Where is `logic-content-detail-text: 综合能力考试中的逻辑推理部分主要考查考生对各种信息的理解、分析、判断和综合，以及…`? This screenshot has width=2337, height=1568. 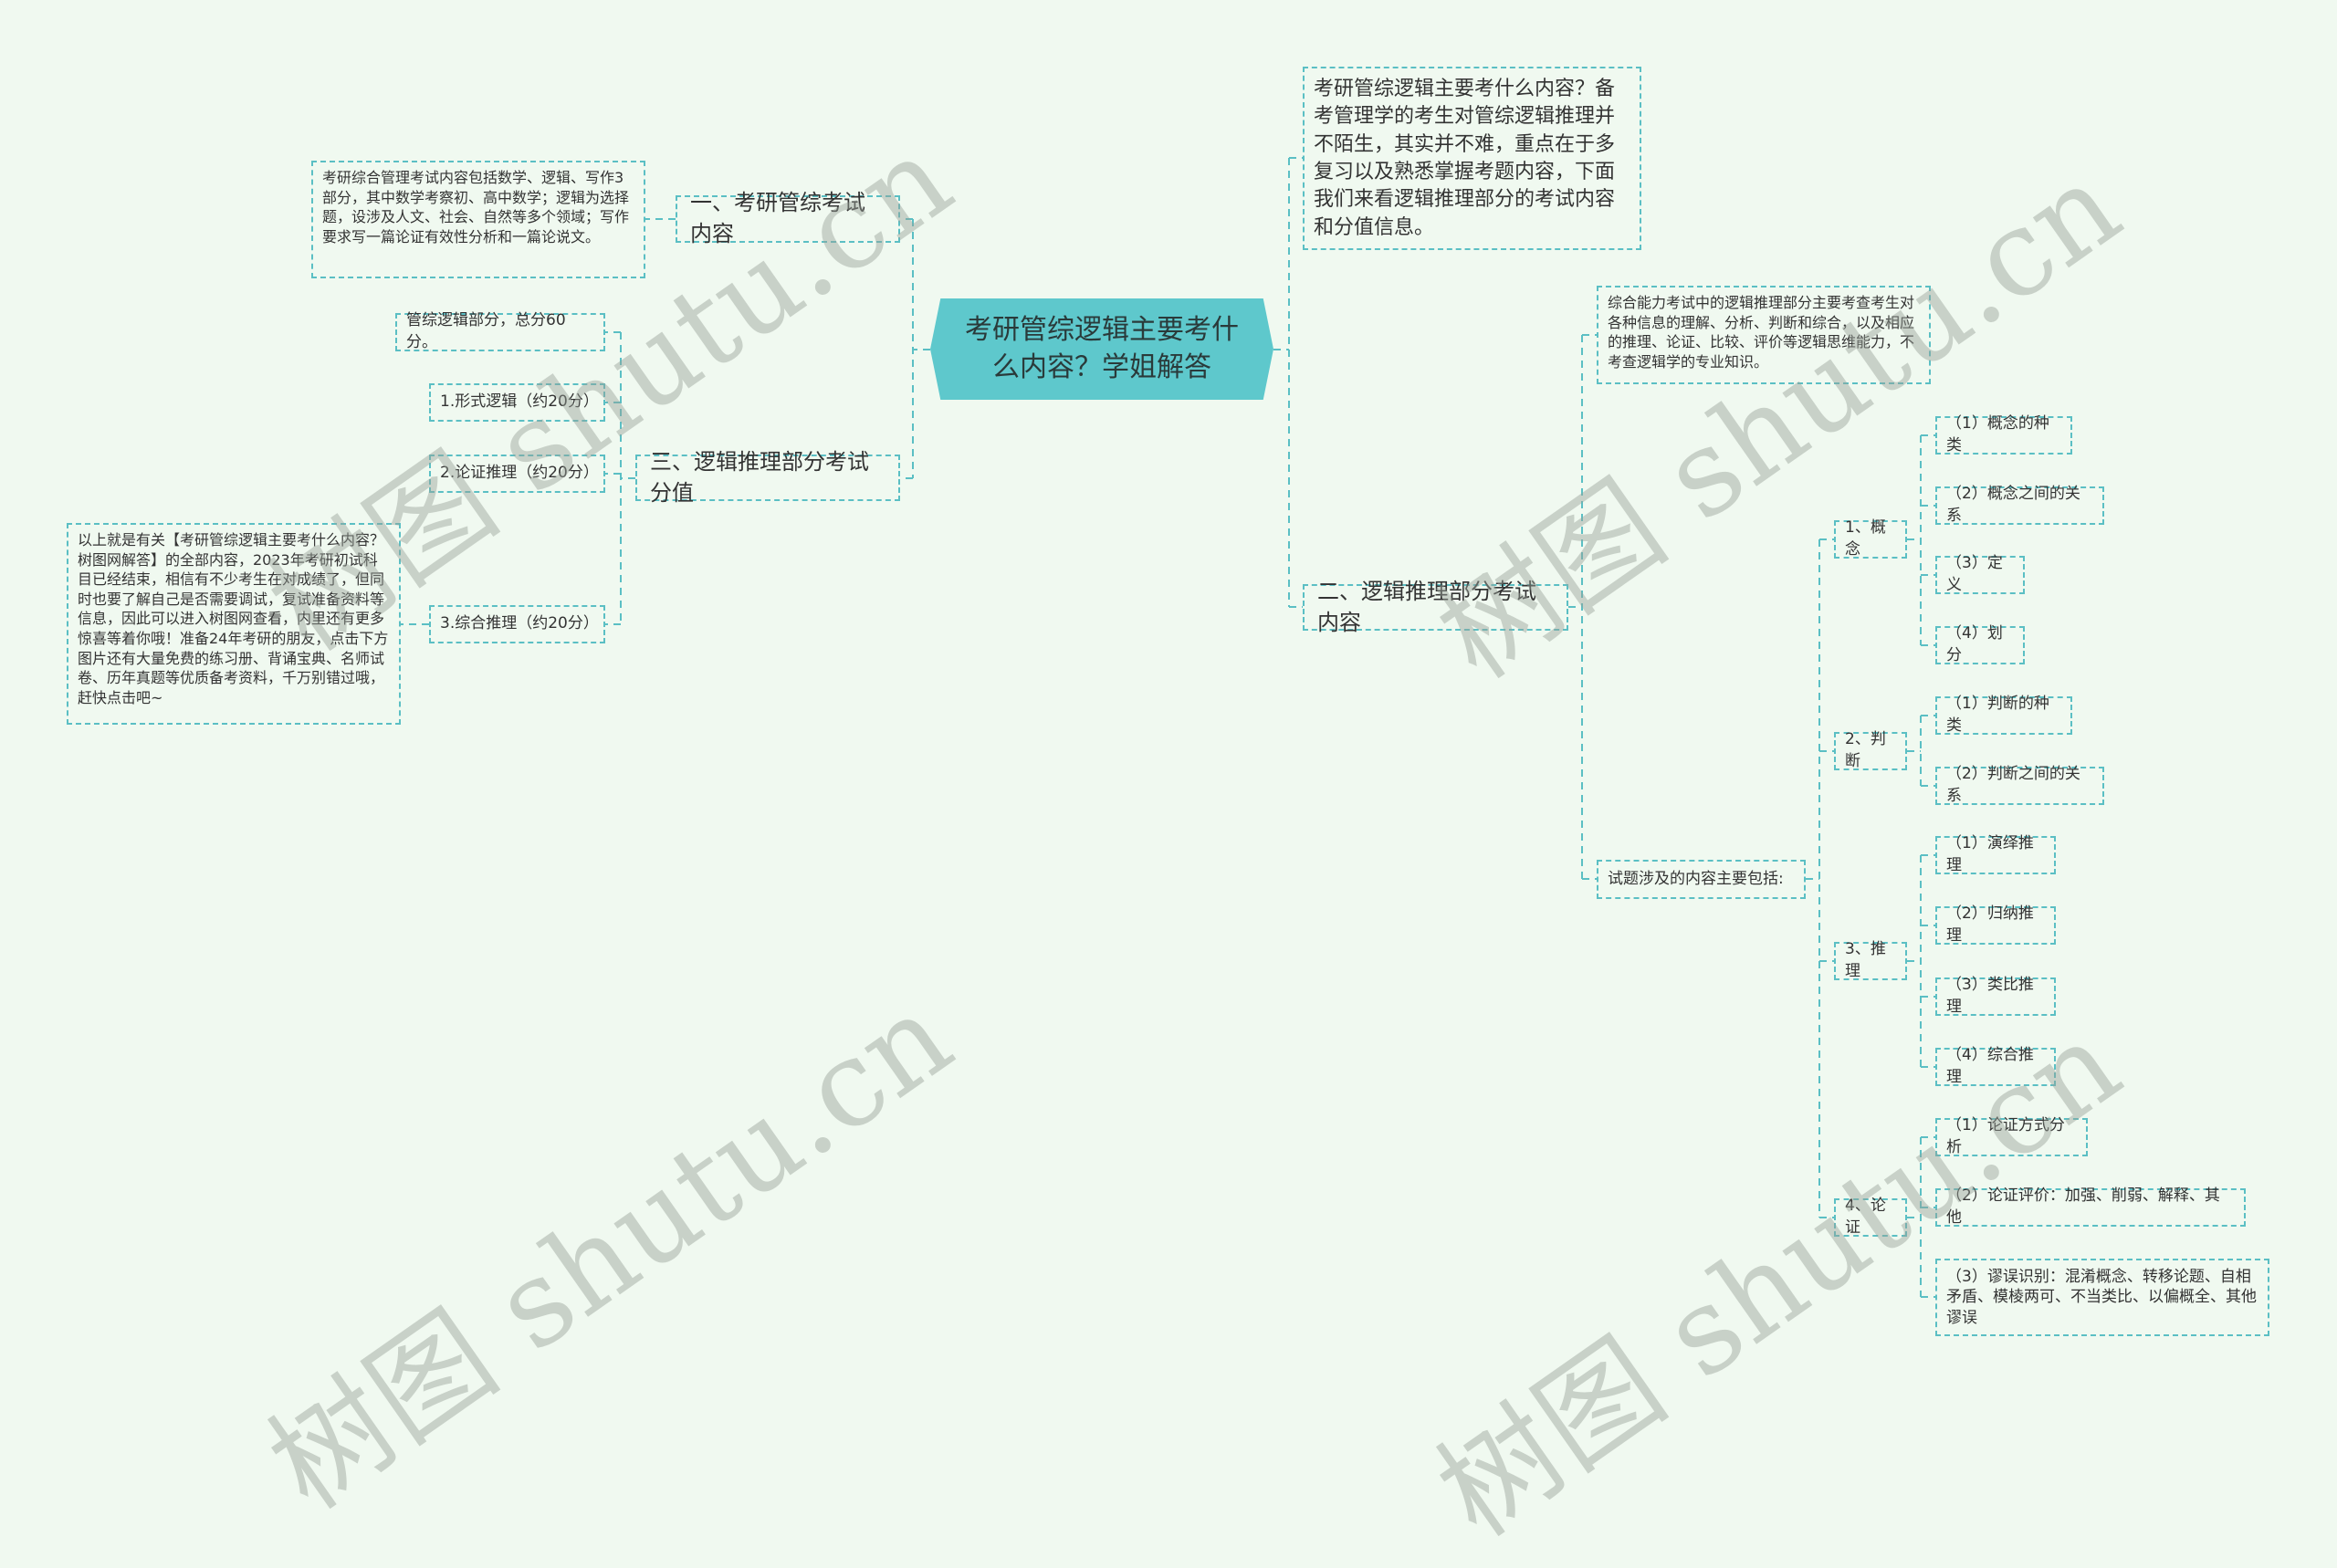 logic-content-detail-text: 综合能力考试中的逻辑推理部分主要考查考生对各种信息的理解、分析、判断和综合，以及… is located at coordinates (1761, 332).